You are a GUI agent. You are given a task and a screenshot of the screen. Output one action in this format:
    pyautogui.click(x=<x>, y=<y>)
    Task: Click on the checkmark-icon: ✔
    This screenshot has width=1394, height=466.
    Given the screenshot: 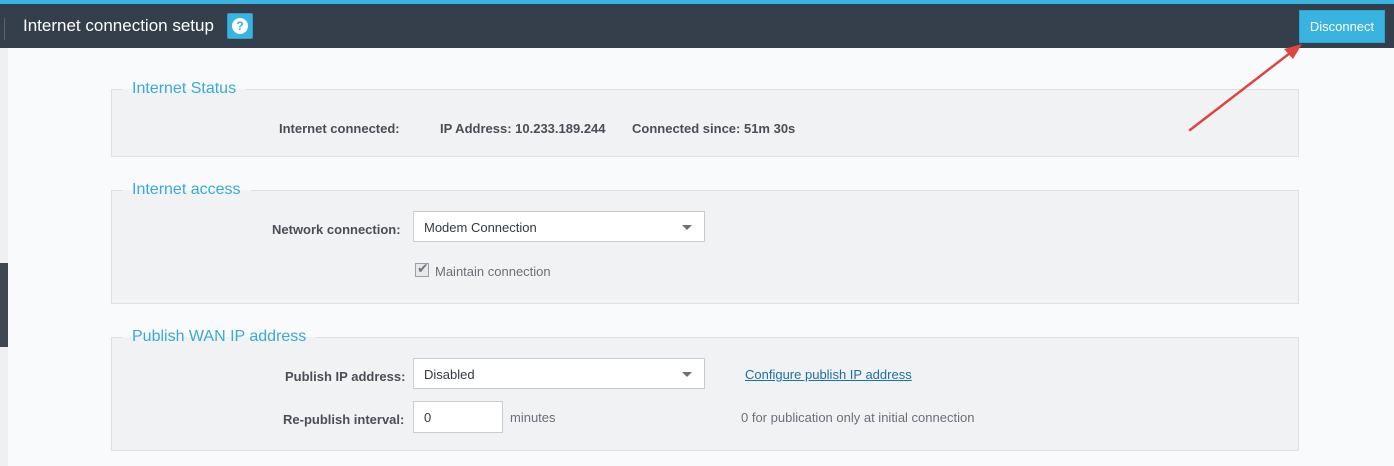 What is the action you would take?
    pyautogui.click(x=423, y=268)
    